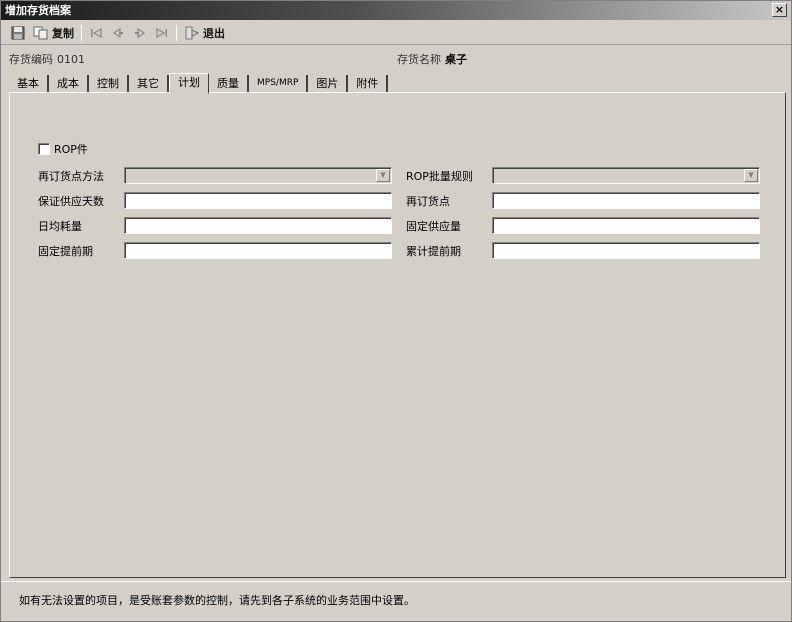 The width and height of the screenshot is (792, 622). I want to click on tab-attachment: 附件, so click(368, 84).